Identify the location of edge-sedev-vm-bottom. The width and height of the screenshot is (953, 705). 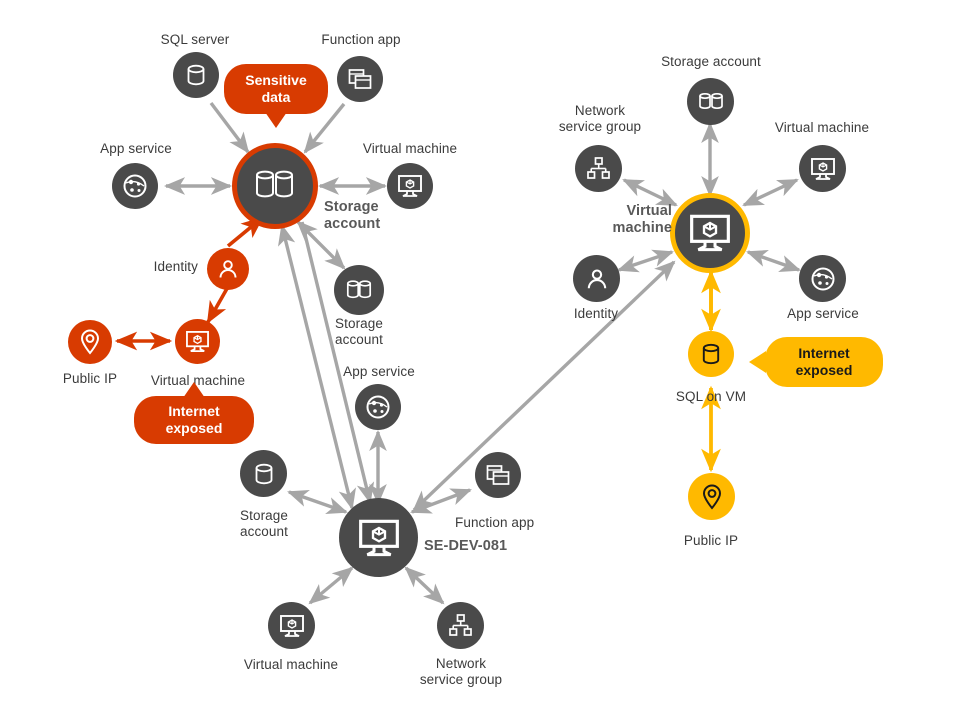
(331, 585).